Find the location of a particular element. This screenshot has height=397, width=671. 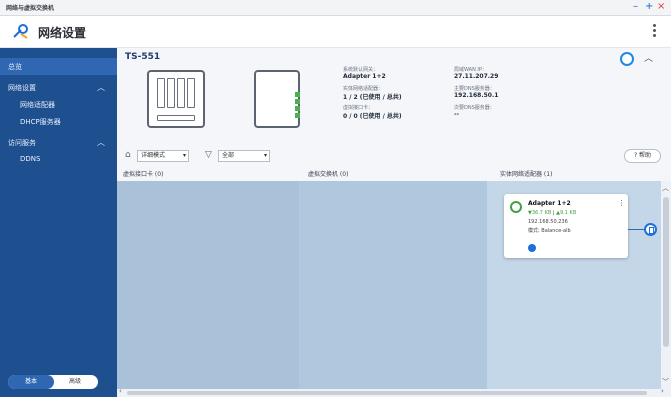

physical-adapters-value: 1 / 2 (已使用 / 总共) is located at coordinates (372, 97).